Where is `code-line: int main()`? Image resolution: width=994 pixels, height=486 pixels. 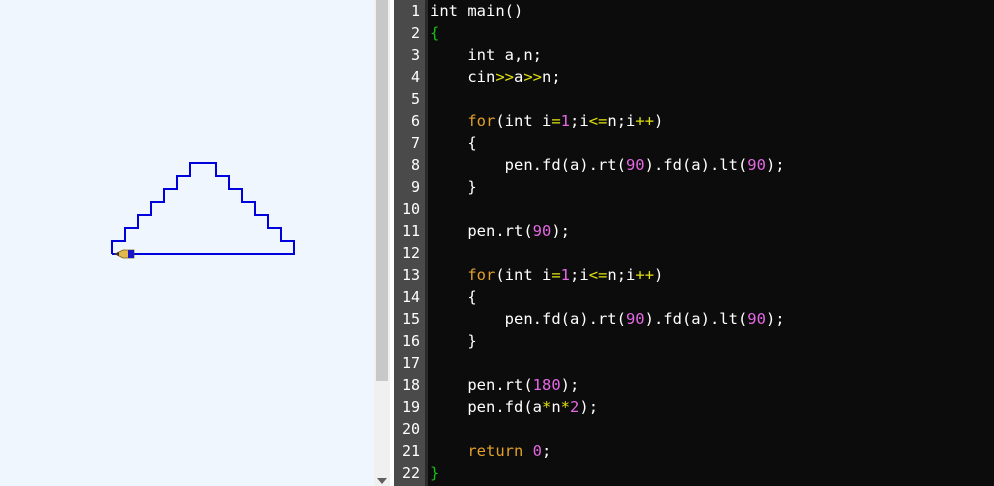
code-line: int main() is located at coordinates (476, 11).